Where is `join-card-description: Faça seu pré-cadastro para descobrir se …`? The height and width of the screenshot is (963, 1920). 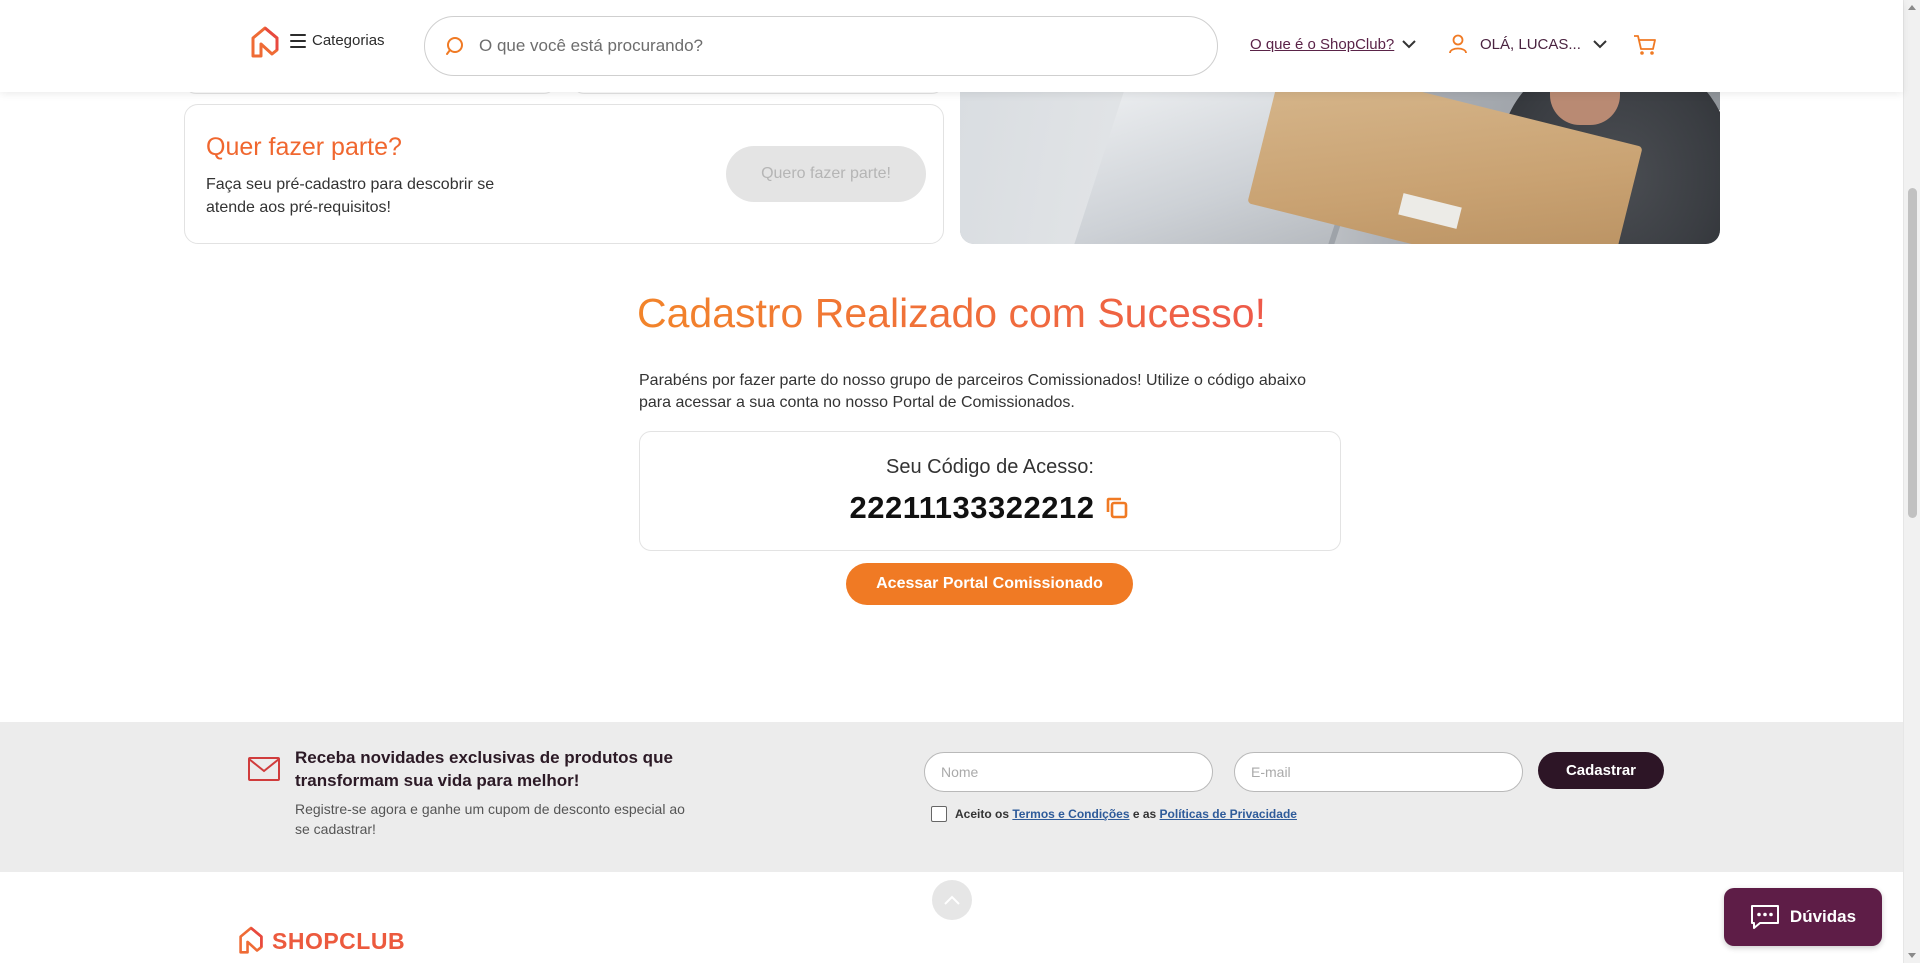
join-card-description: Faça seu pré-cadastro para descobrir se … is located at coordinates (350, 196).